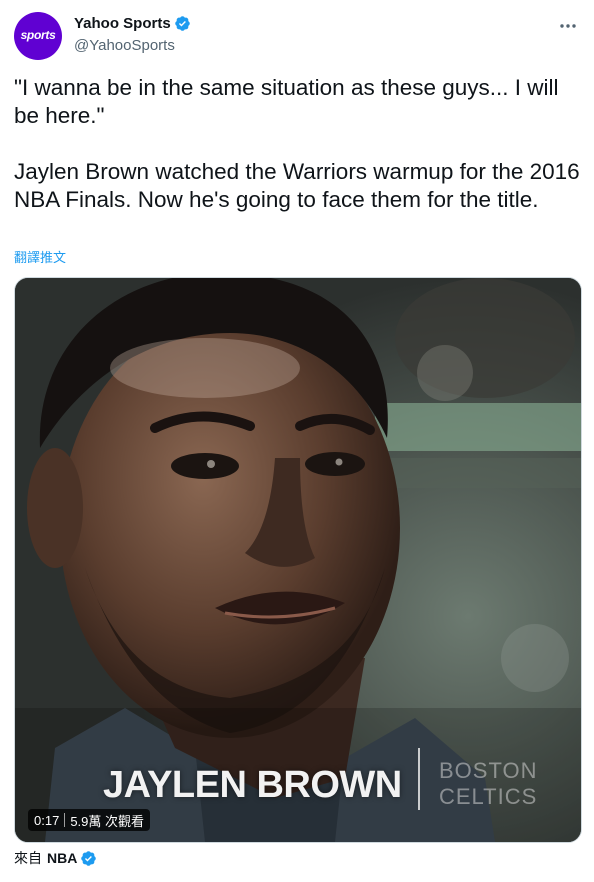 The width and height of the screenshot is (594, 882). Describe the element at coordinates (65, 820) in the screenshot. I see `badge-separator` at that location.